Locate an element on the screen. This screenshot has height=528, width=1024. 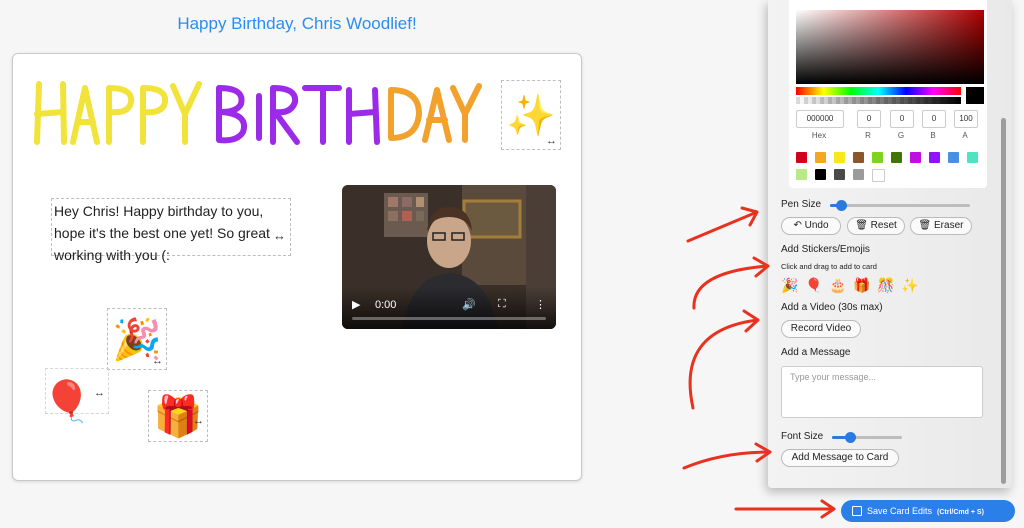
annotation-arrows is located at coordinates (759, 362).